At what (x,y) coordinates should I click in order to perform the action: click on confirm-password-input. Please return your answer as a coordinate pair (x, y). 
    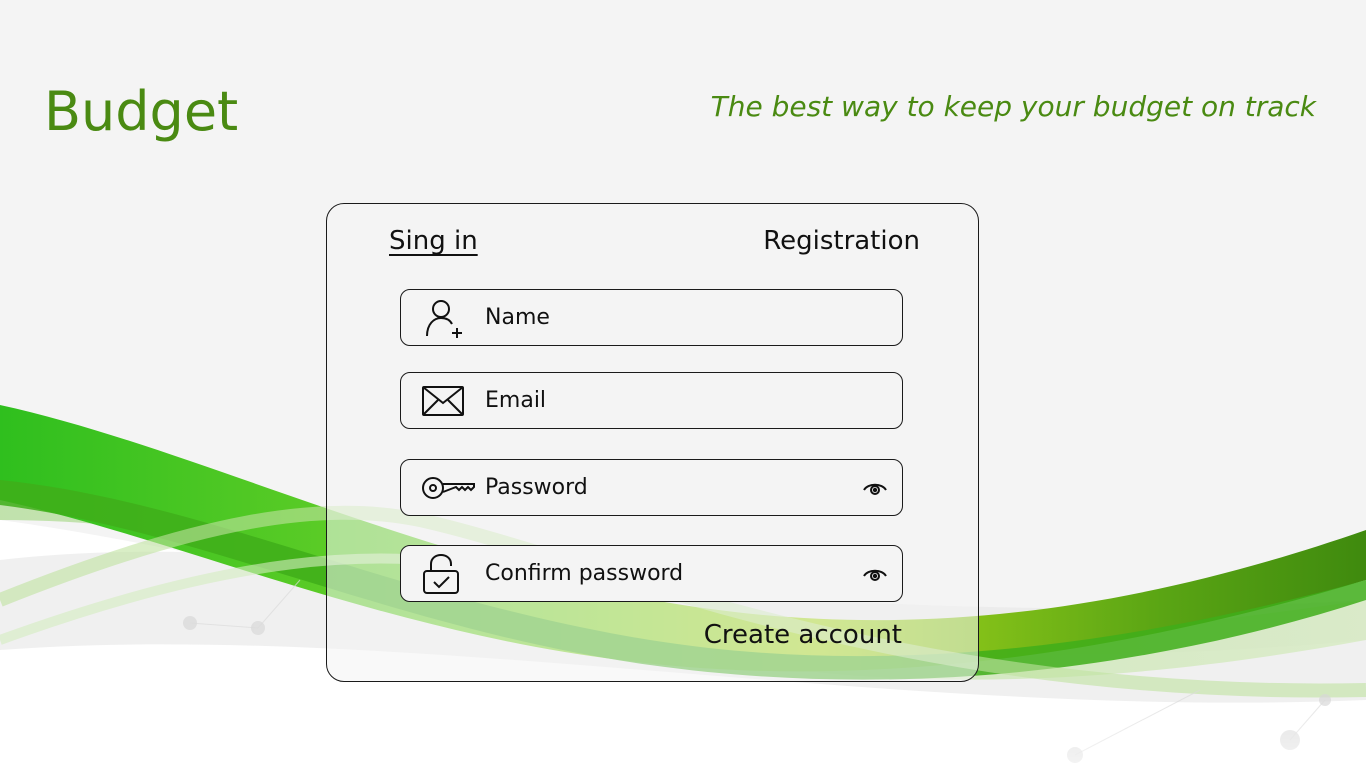
    Looking at the image, I should click on (663, 573).